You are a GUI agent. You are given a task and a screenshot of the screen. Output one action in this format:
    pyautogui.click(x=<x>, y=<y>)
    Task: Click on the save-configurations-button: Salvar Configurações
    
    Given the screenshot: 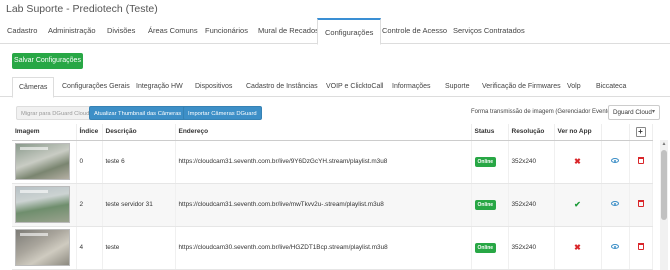 What is the action you would take?
    pyautogui.click(x=47, y=61)
    